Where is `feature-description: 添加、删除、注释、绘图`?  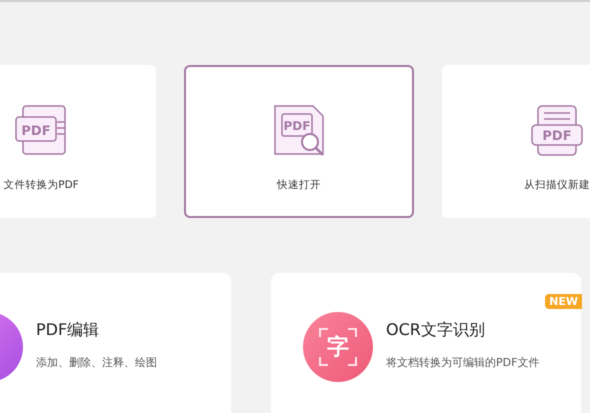
feature-description: 添加、删除、注释、绘图 is located at coordinates (96, 362).